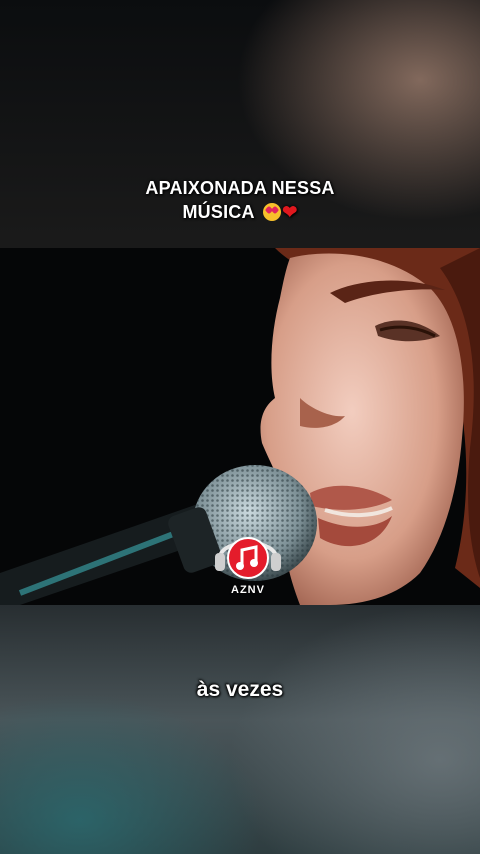  Describe the element at coordinates (218, 212) in the screenshot. I see `caption-word: MÚSICA` at that location.